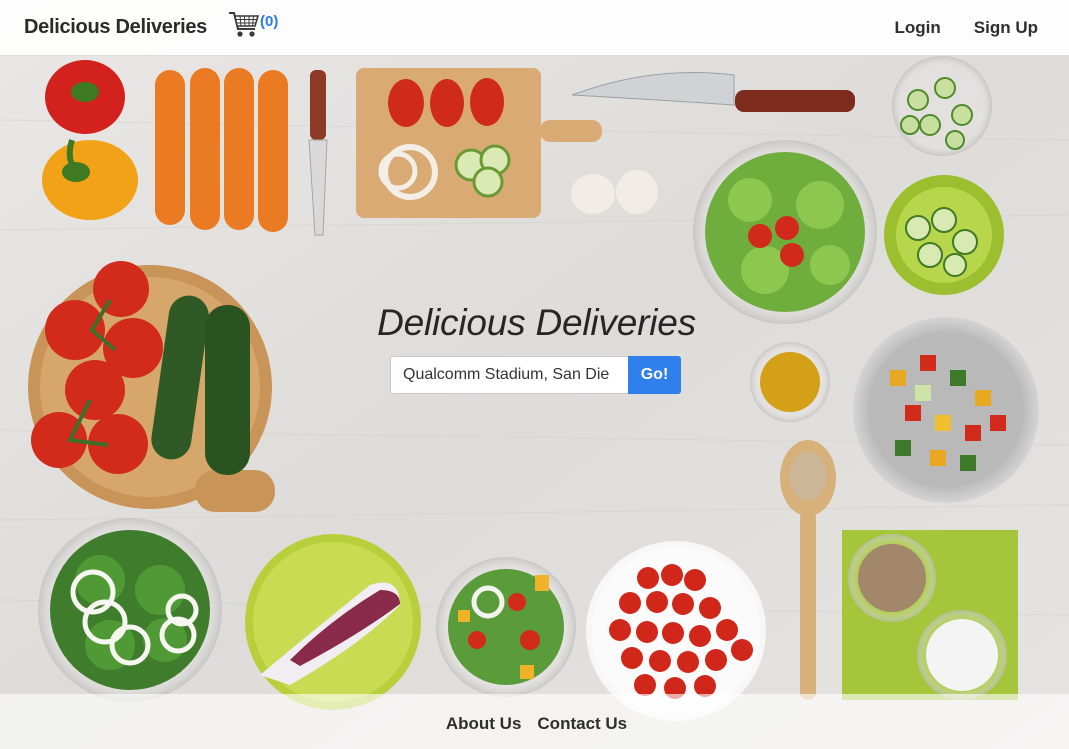  Describe the element at coordinates (484, 724) in the screenshot. I see `about-us-link: About Us` at that location.